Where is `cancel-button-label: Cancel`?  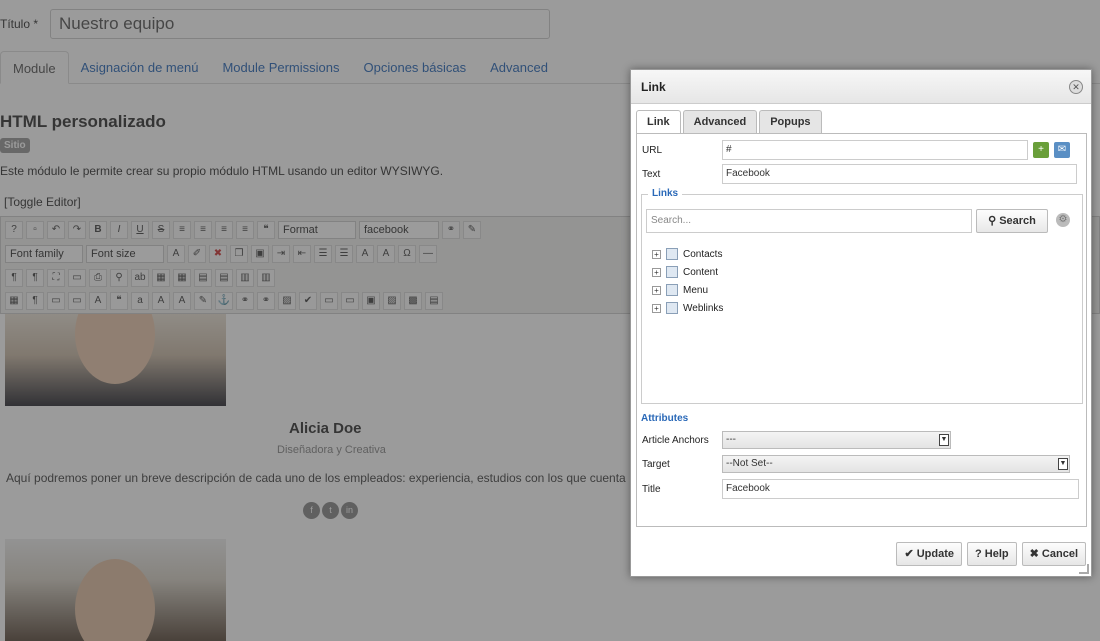 cancel-button-label: Cancel is located at coordinates (1059, 554).